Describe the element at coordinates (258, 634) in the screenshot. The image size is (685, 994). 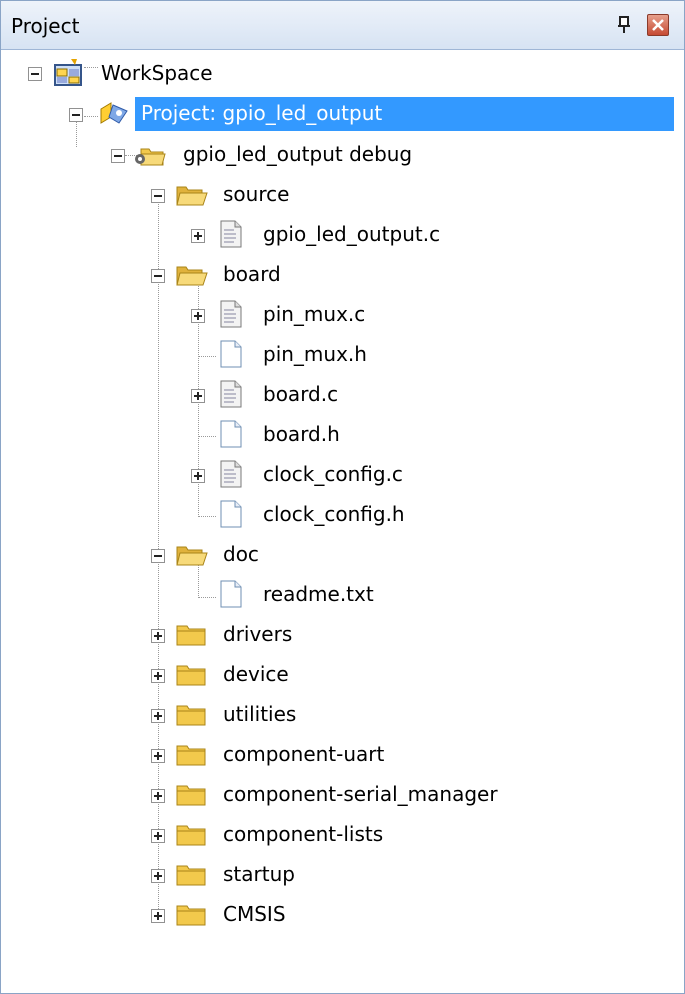
I see `tree-label: drivers` at that location.